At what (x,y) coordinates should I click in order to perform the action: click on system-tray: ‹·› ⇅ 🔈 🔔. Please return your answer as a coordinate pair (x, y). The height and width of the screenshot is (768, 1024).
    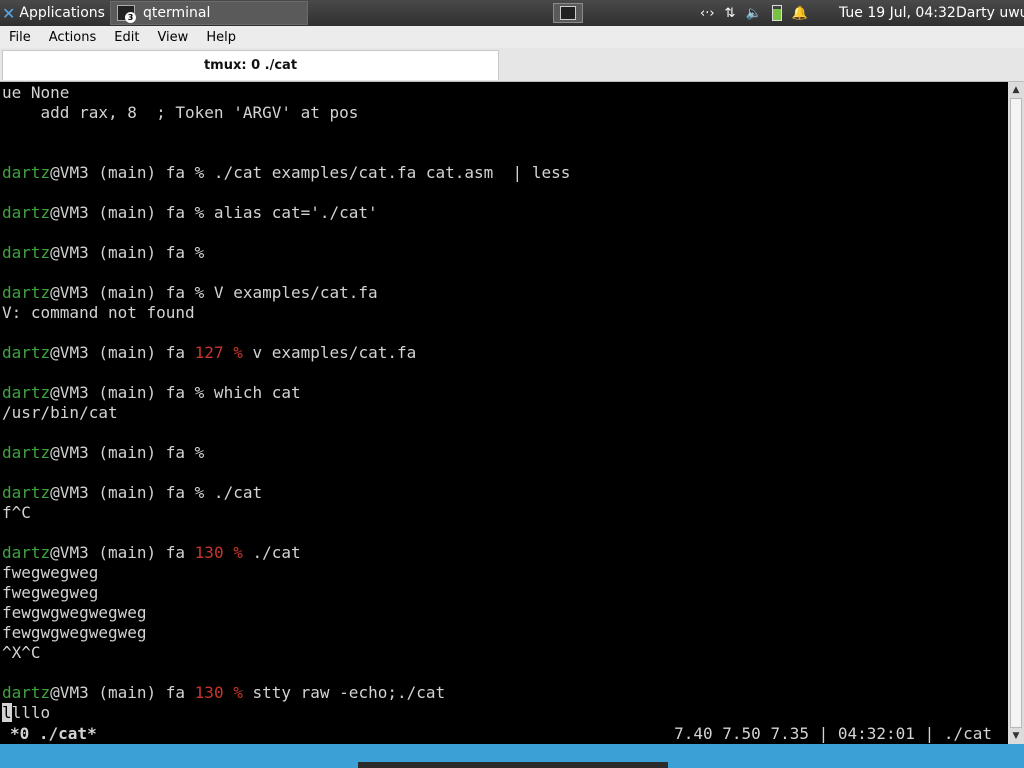
    Looking at the image, I should click on (754, 13).